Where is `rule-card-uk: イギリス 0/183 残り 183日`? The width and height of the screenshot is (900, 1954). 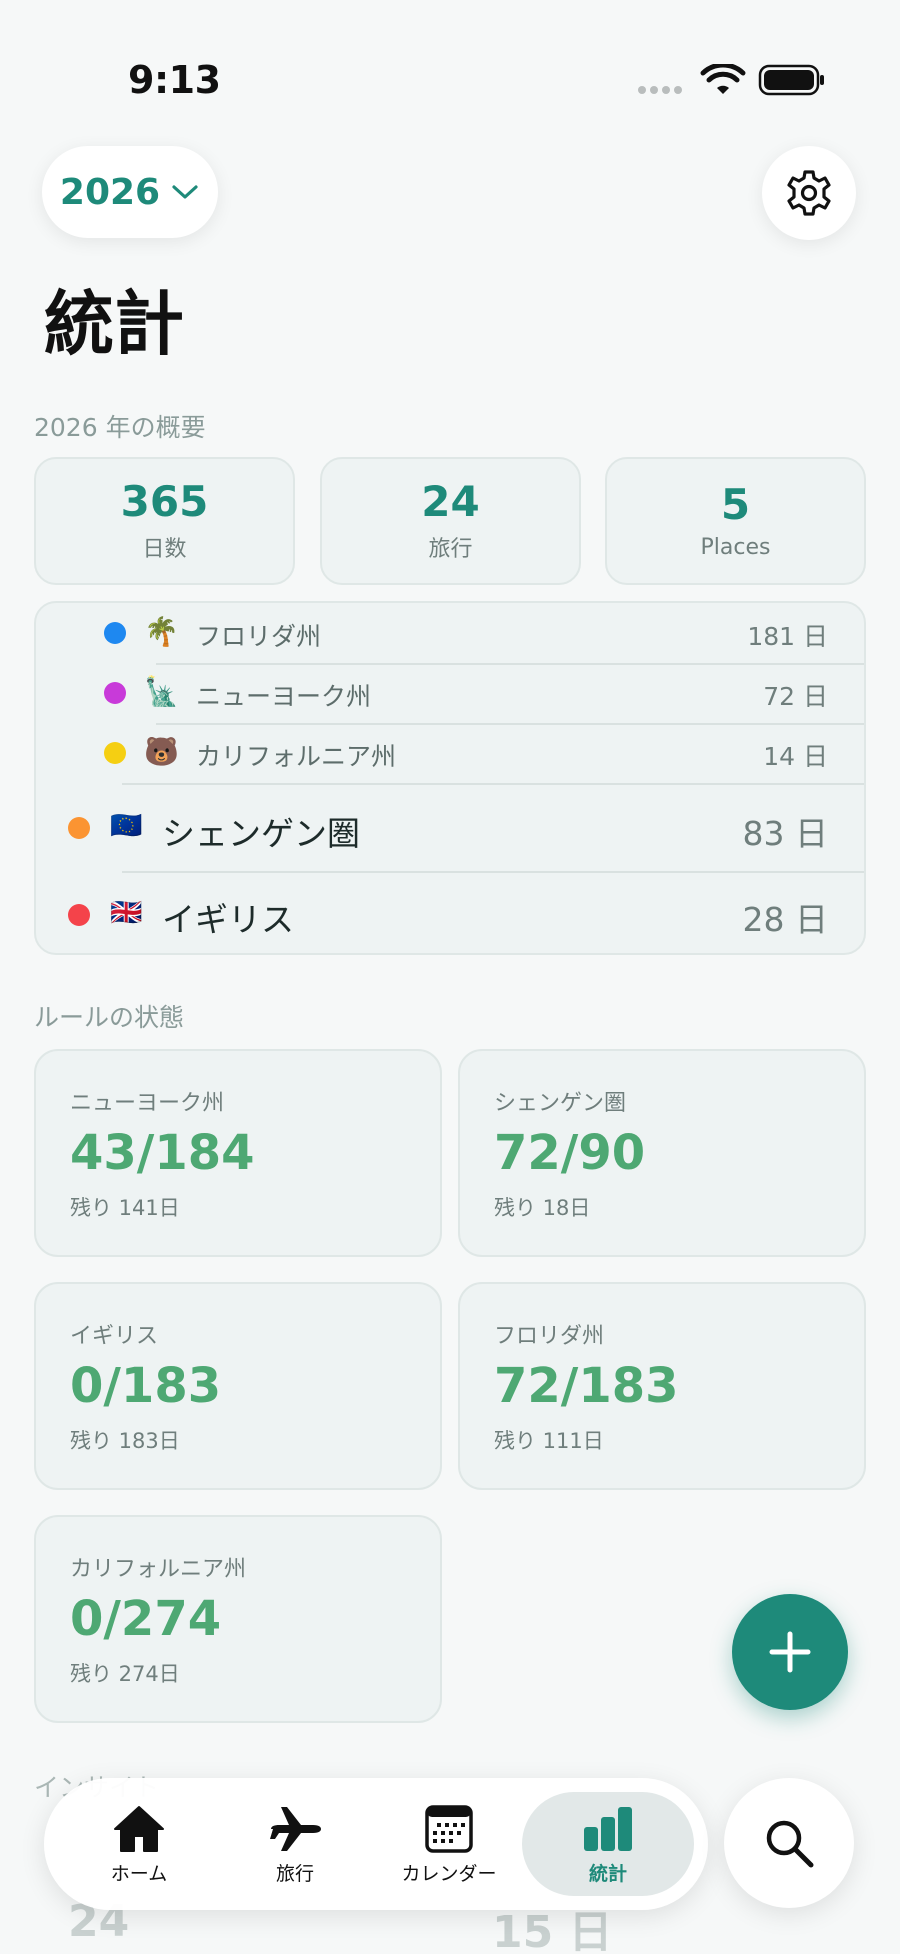 rule-card-uk: イギリス 0/183 残り 183日 is located at coordinates (238, 1386).